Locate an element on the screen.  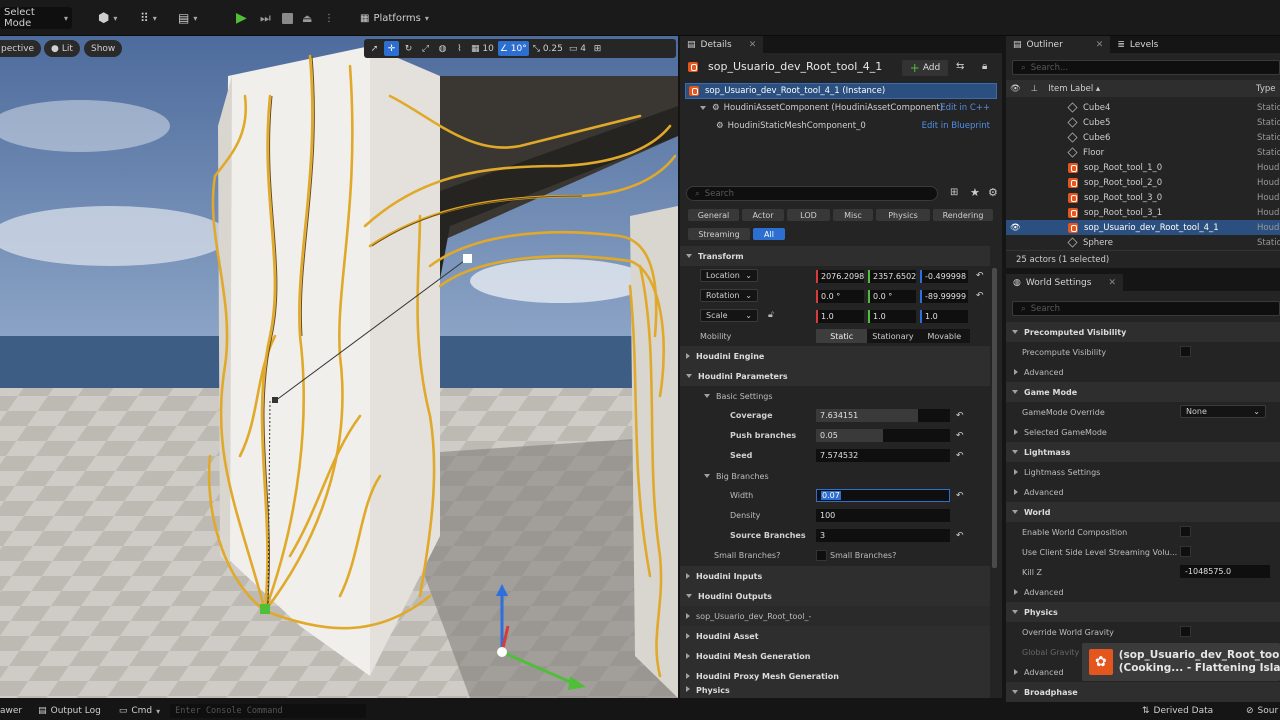
reset-coverage-icon: ↶ is located at coordinates (960, 416).